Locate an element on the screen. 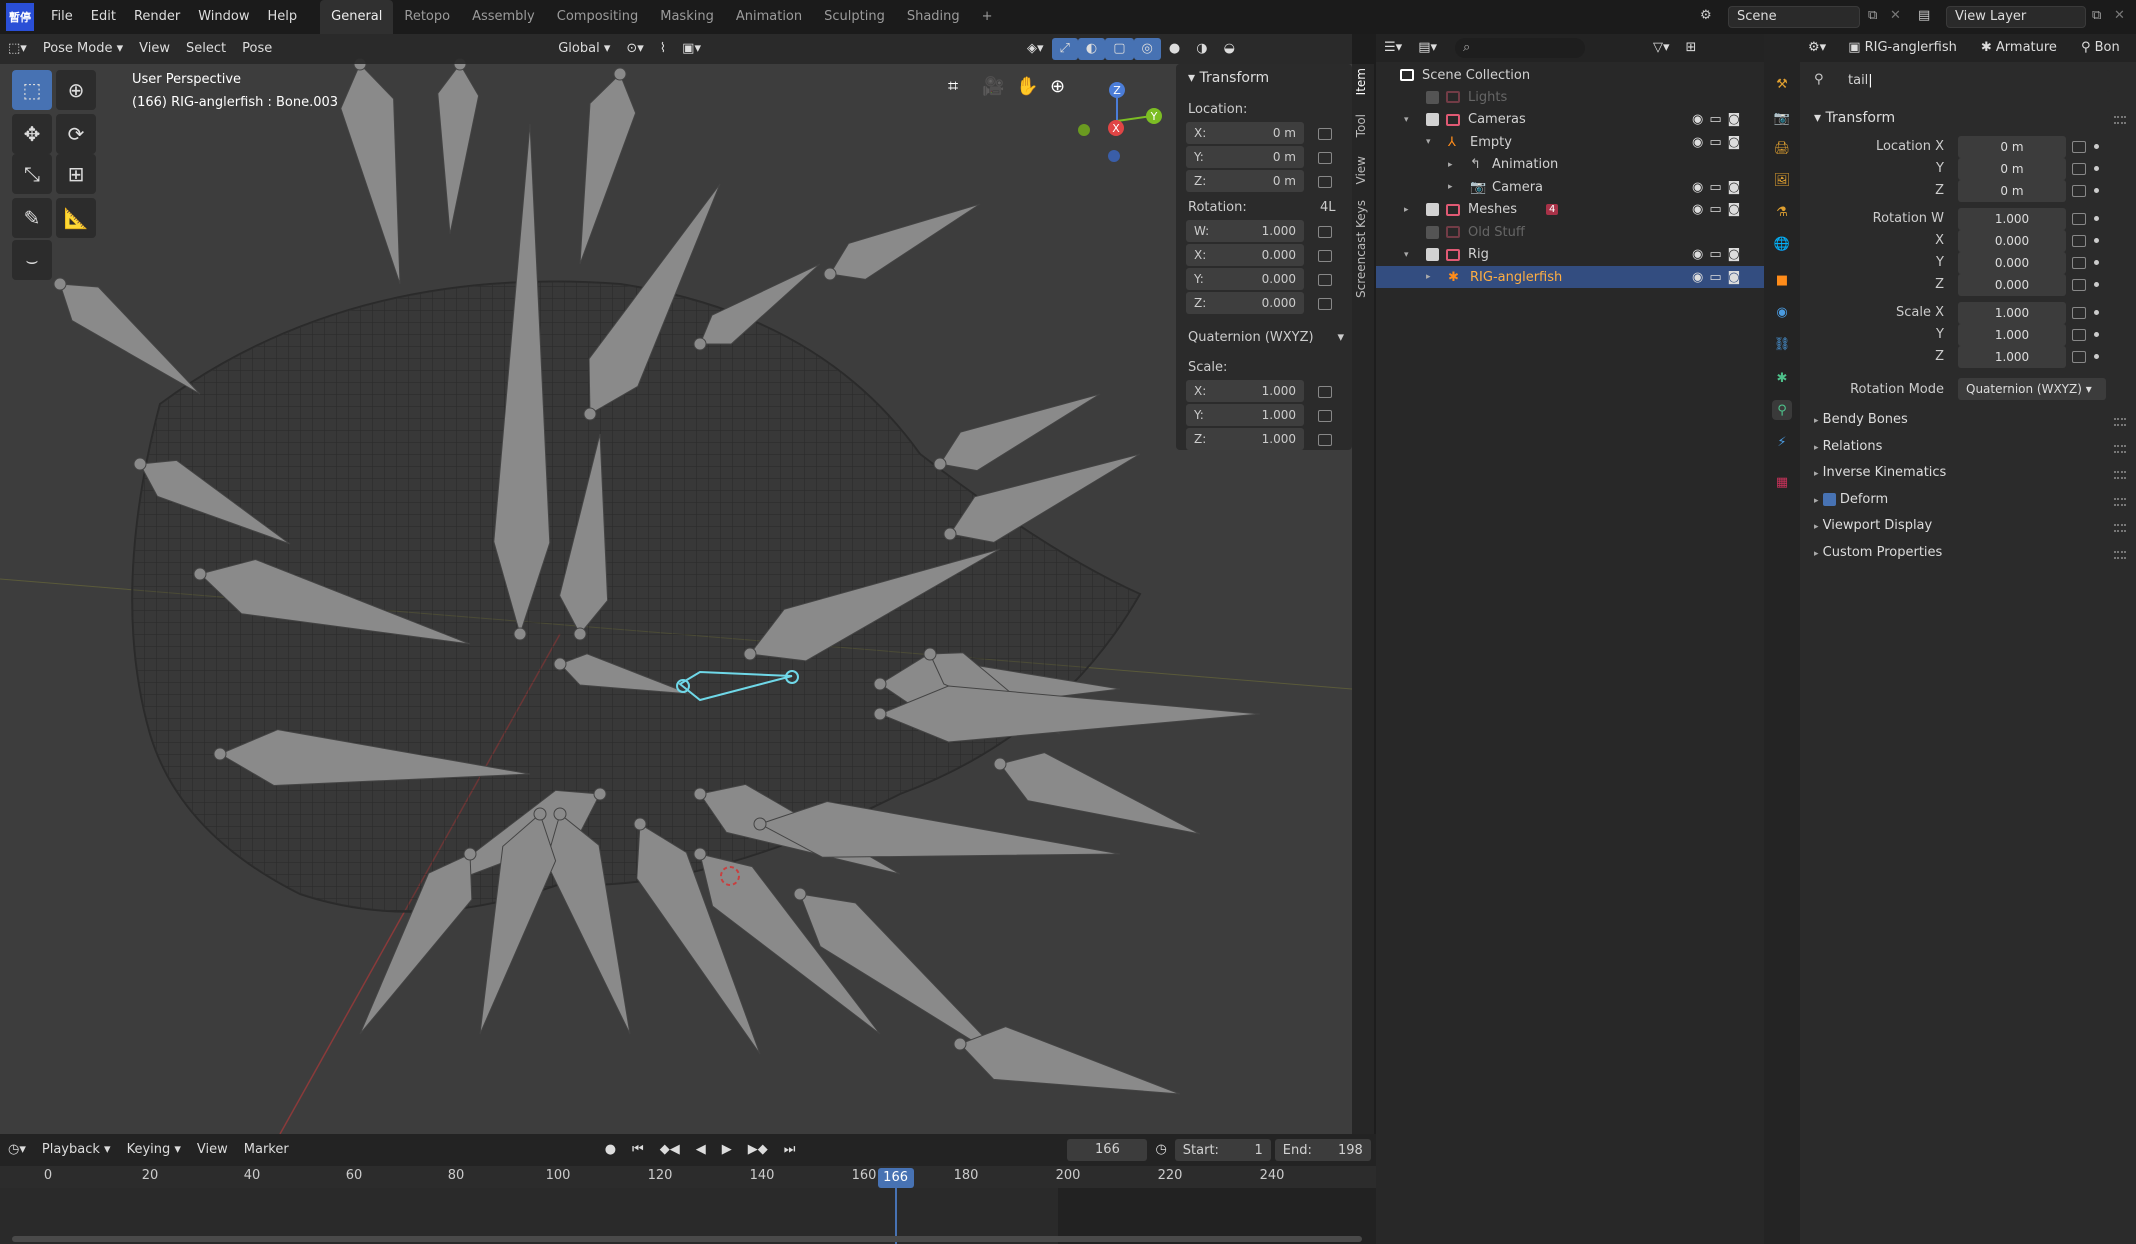  tab-retopo: Retopo is located at coordinates (427, 17).